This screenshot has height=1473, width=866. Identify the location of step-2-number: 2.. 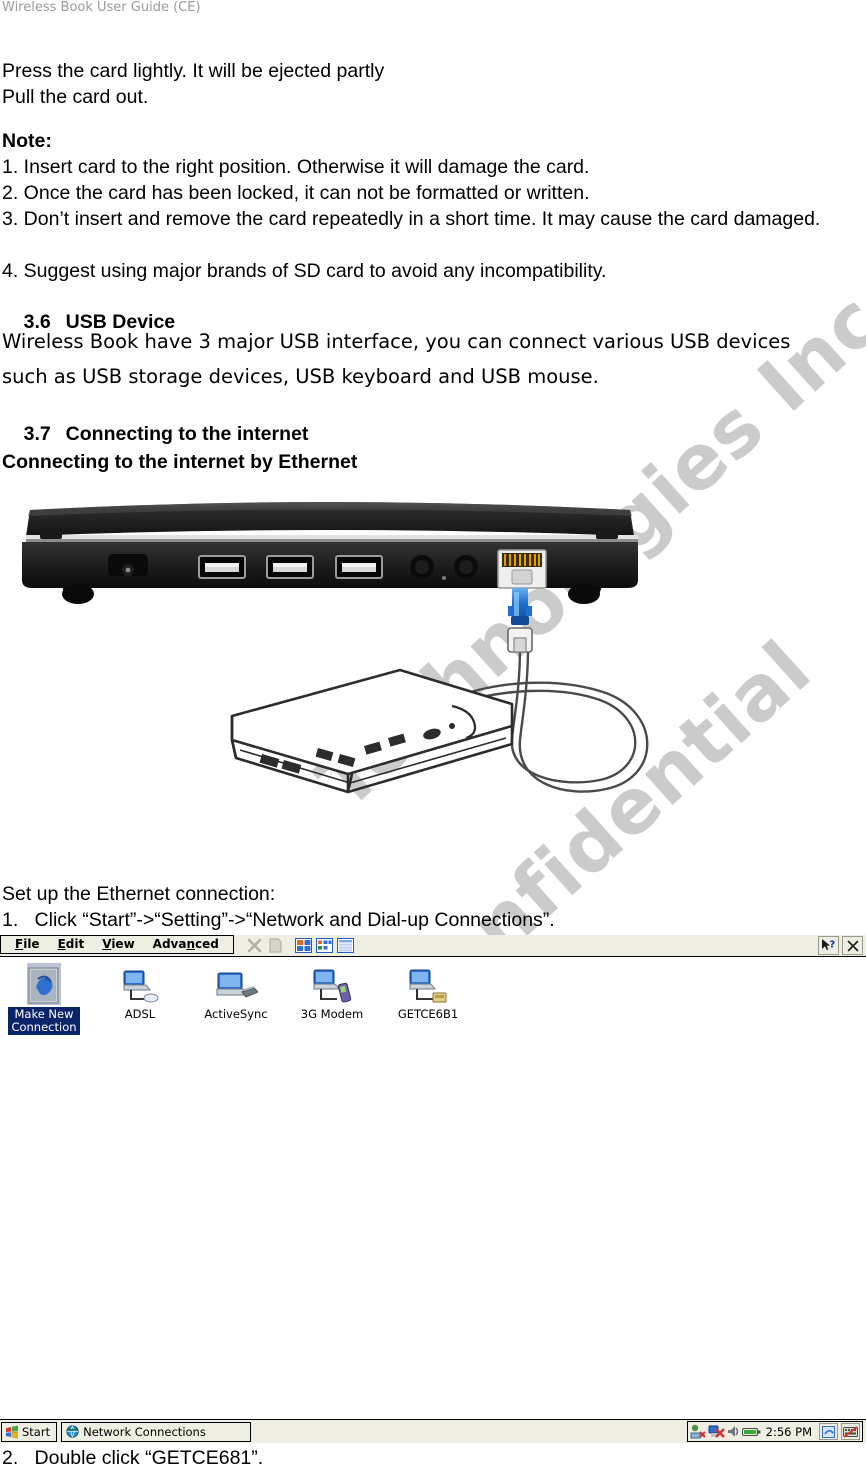
(10, 1458).